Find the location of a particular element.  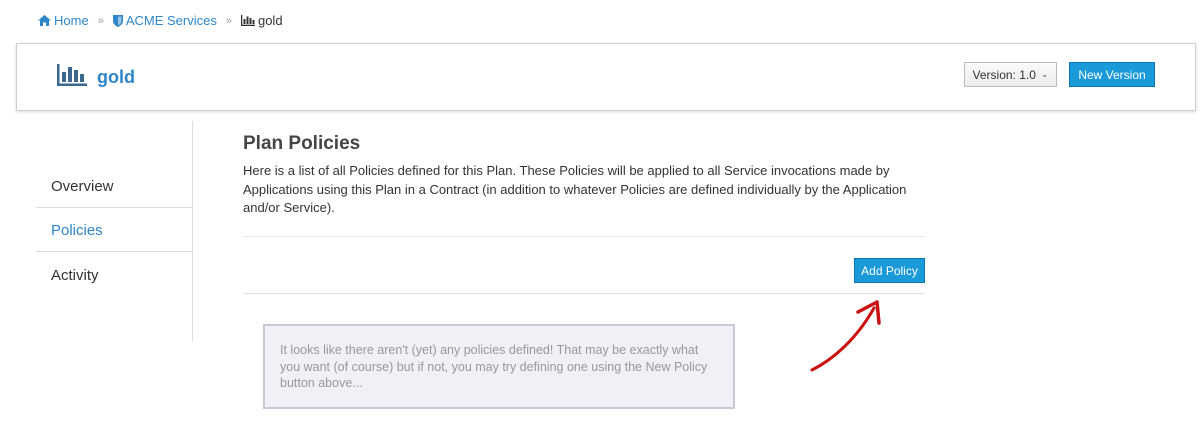

sidebar-divider is located at coordinates (192, 231).